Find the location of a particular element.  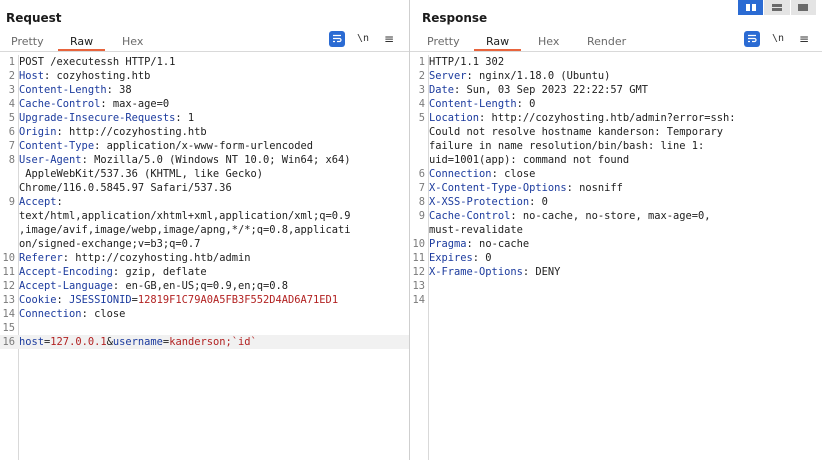

request-tabs: Pretty Raw Hex is located at coordinates (204, 42).